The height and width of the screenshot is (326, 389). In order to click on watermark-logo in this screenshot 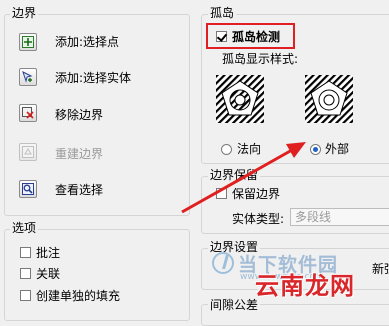, I will do `click(223, 263)`.